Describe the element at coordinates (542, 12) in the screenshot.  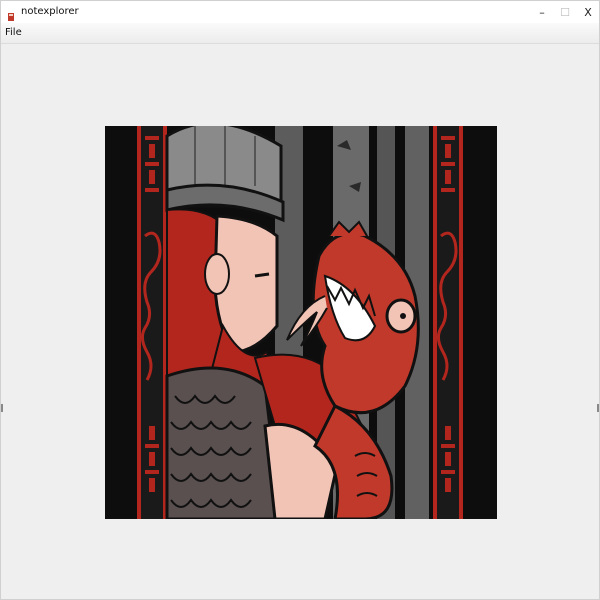
I see `minimize-button: –` at that location.